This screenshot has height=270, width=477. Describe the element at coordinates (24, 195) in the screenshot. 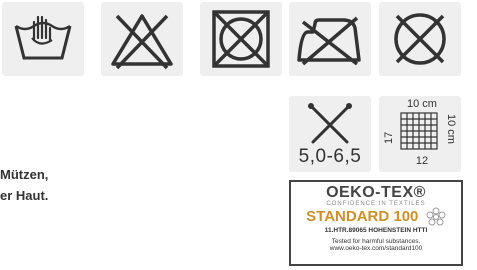

I see `description-line-2: er Haut.` at that location.